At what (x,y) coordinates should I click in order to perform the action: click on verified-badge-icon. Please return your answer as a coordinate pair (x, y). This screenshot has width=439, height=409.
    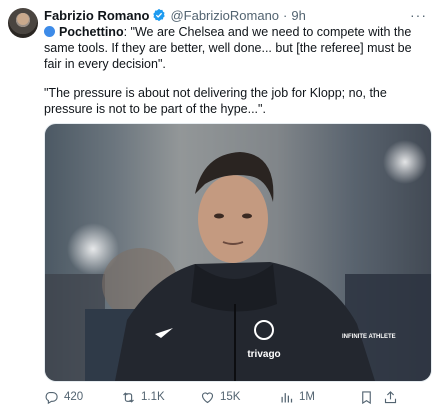
    Looking at the image, I should click on (159, 15).